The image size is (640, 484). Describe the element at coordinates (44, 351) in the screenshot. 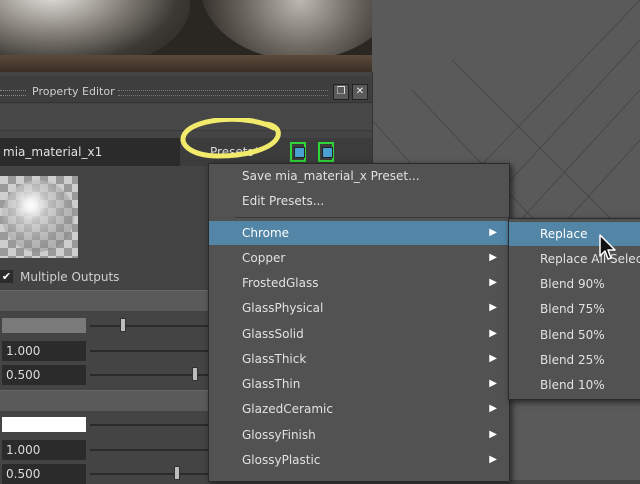

I see `value-field-1: 1.000` at that location.